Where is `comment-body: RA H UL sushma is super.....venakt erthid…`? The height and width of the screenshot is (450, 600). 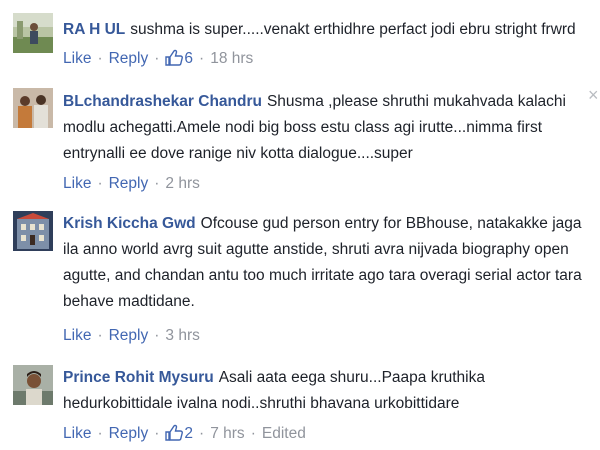
comment-body: RA H UL sushma is super.....venakt erthid… is located at coordinates (325, 30).